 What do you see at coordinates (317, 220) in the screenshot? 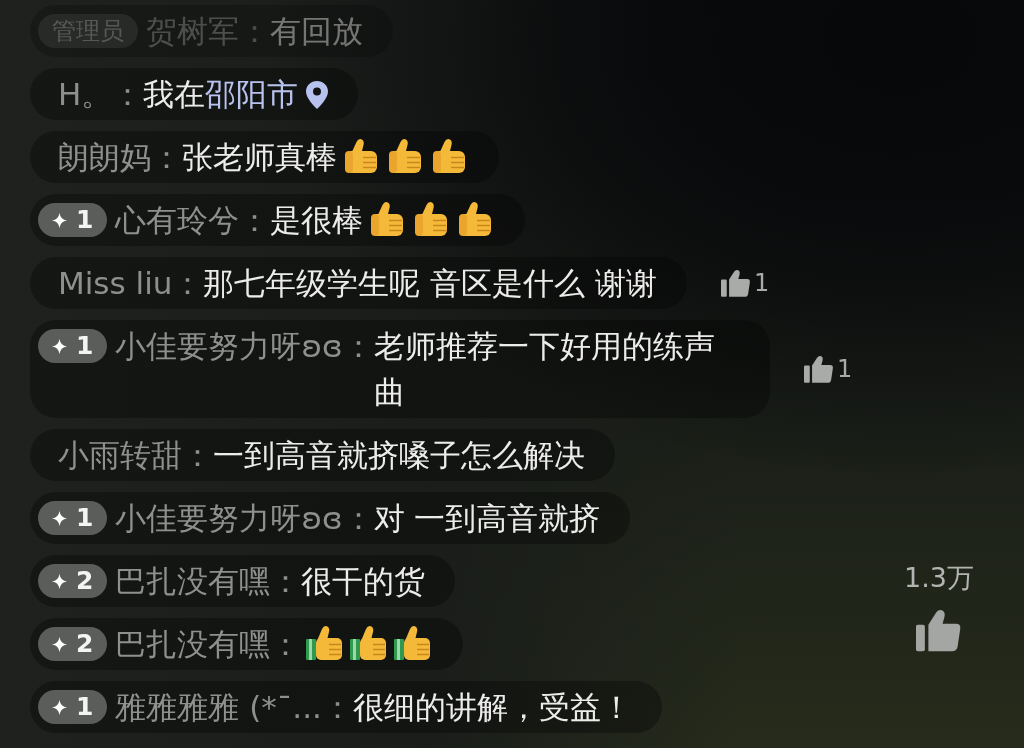
I see `comment-text: 是很棒` at bounding box center [317, 220].